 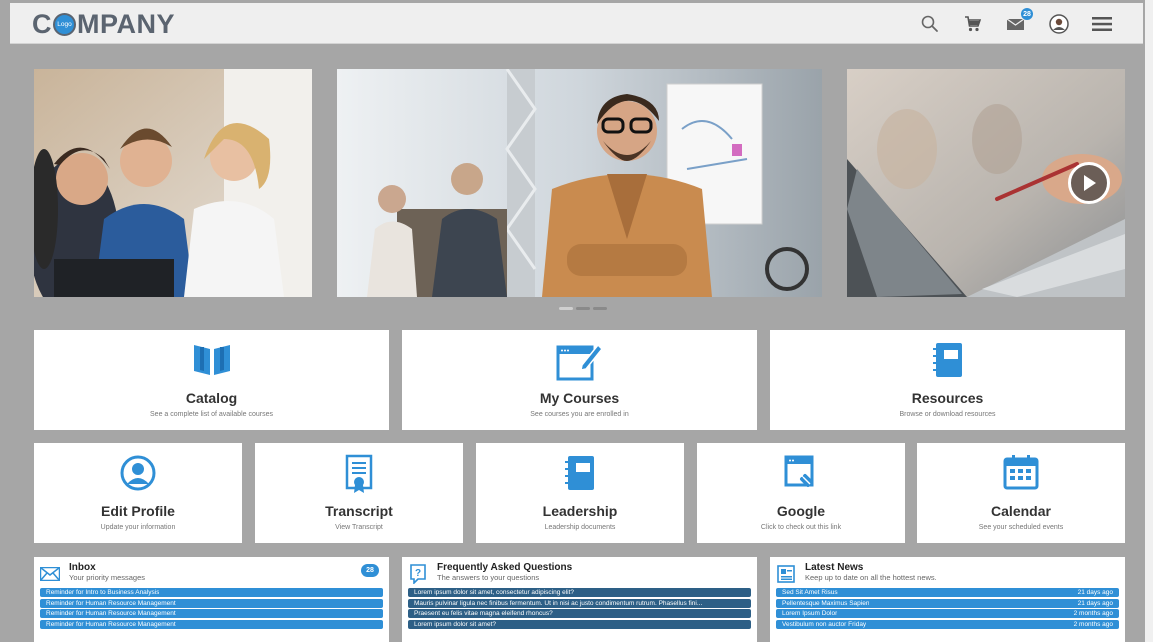 What do you see at coordinates (801, 527) in the screenshot?
I see `tile-description: Click to check out this link` at bounding box center [801, 527].